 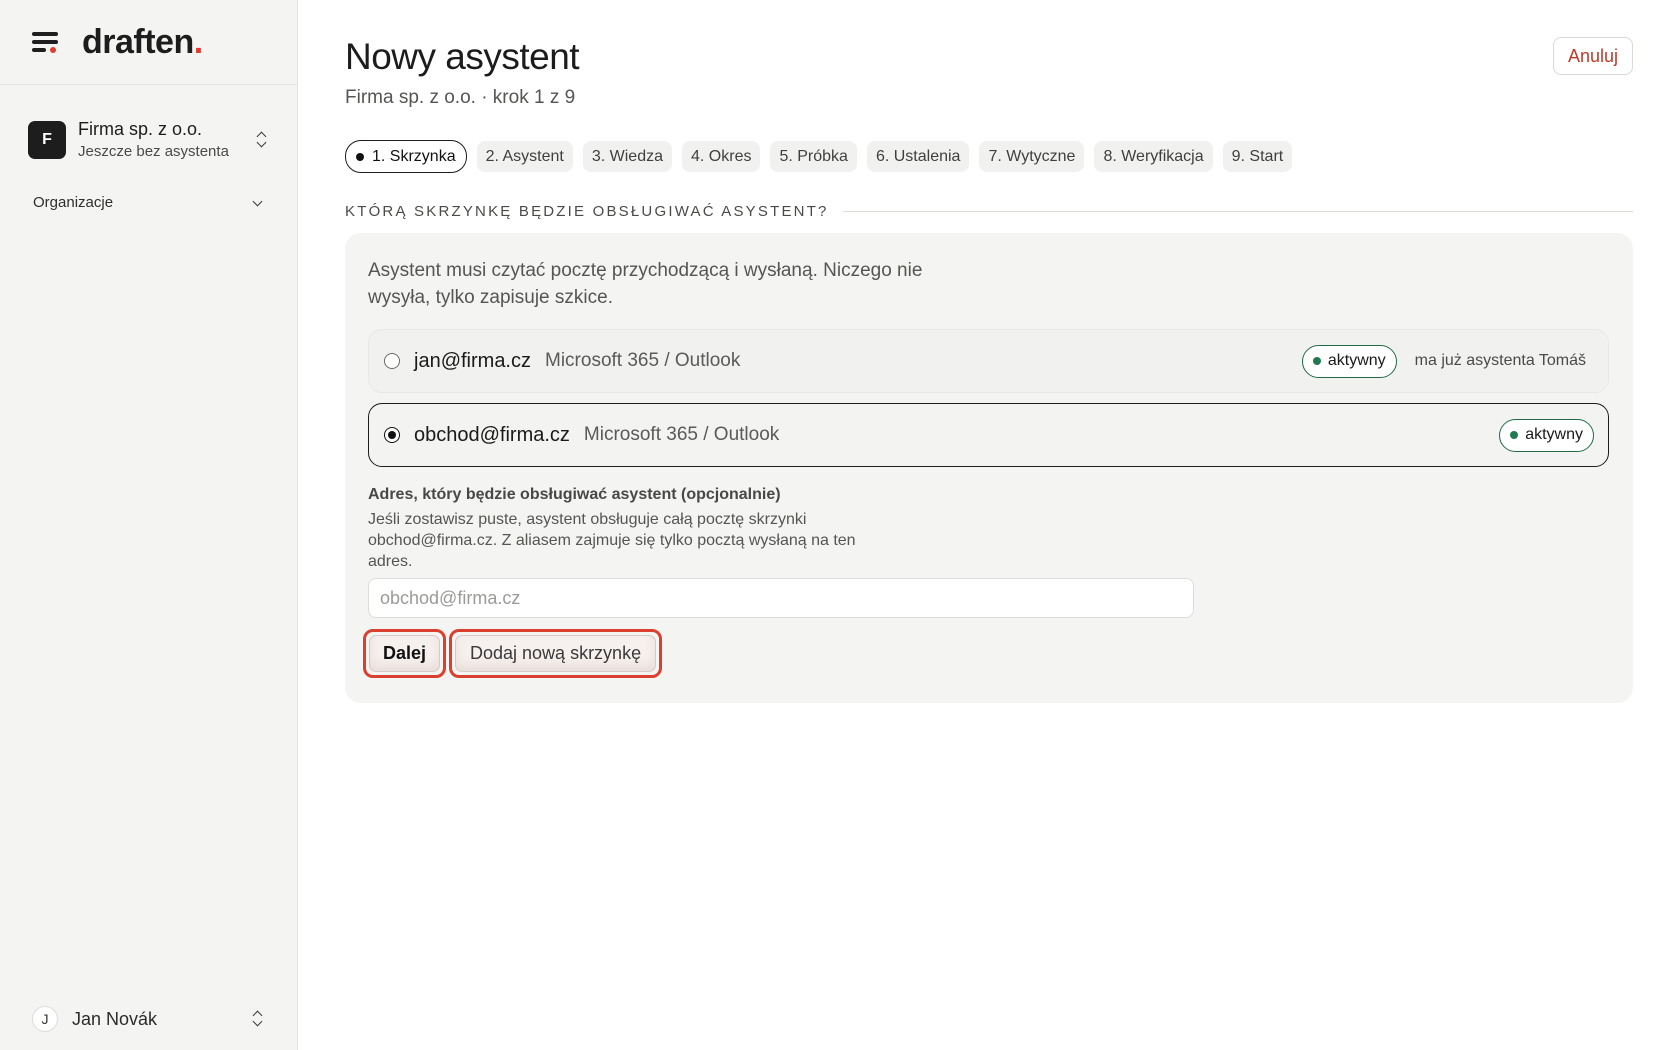 I want to click on step-mailbox: 1. Skrzynka, so click(x=406, y=156).